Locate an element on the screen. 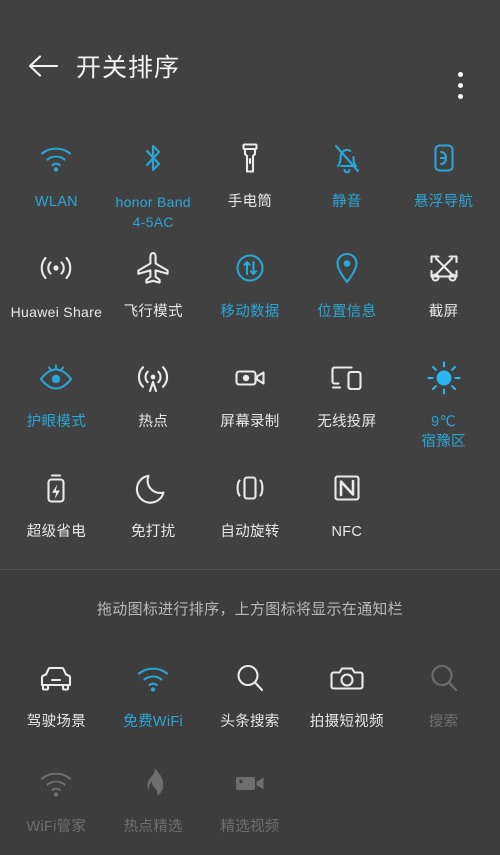 The image size is (500, 855). hotspot-icon is located at coordinates (153, 379).